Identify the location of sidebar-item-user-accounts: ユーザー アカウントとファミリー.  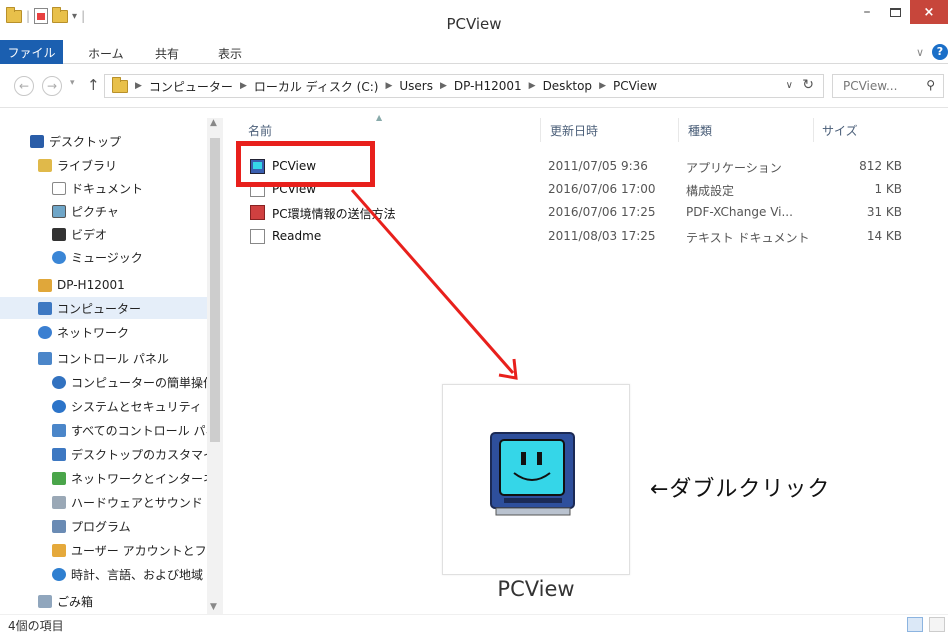
(129, 550).